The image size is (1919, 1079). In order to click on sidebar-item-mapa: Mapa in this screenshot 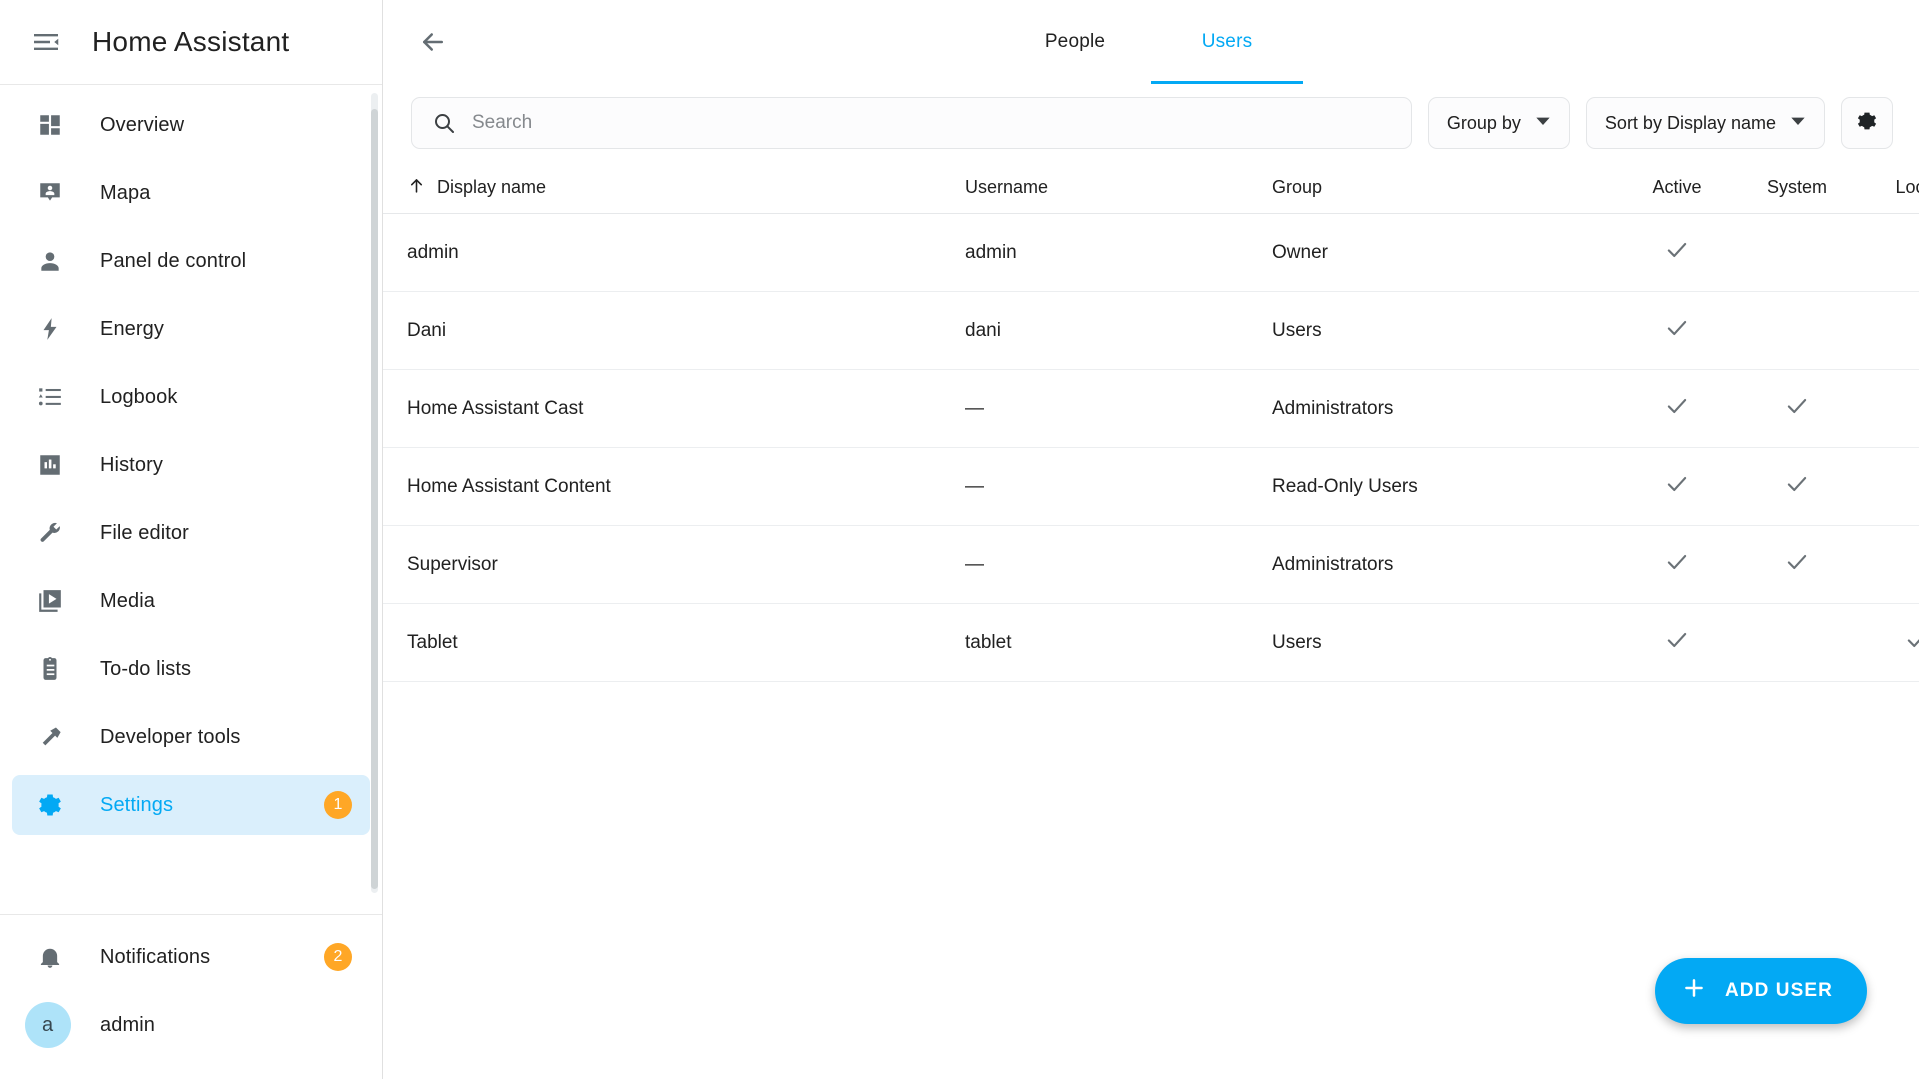, I will do `click(191, 193)`.